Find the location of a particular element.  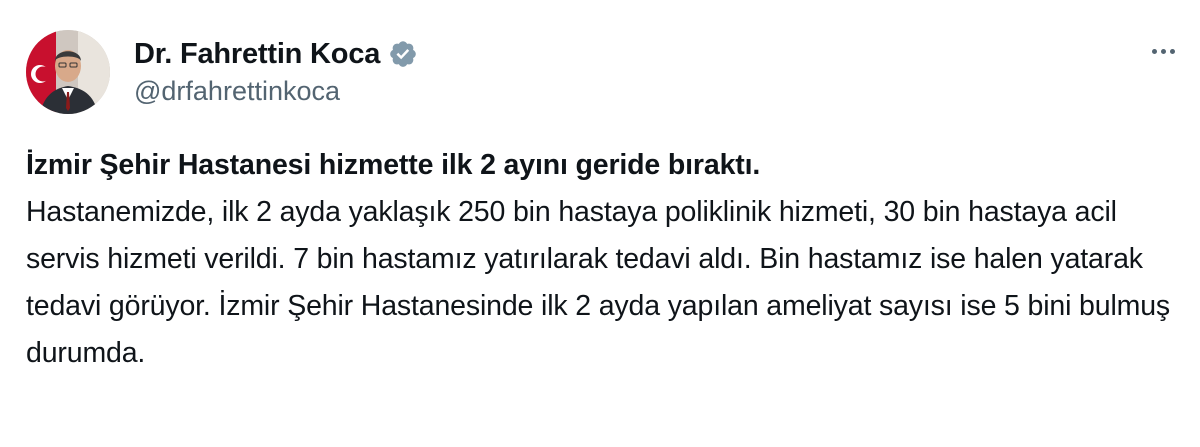

author-handle: @drfahrettinkoca is located at coordinates (237, 91).